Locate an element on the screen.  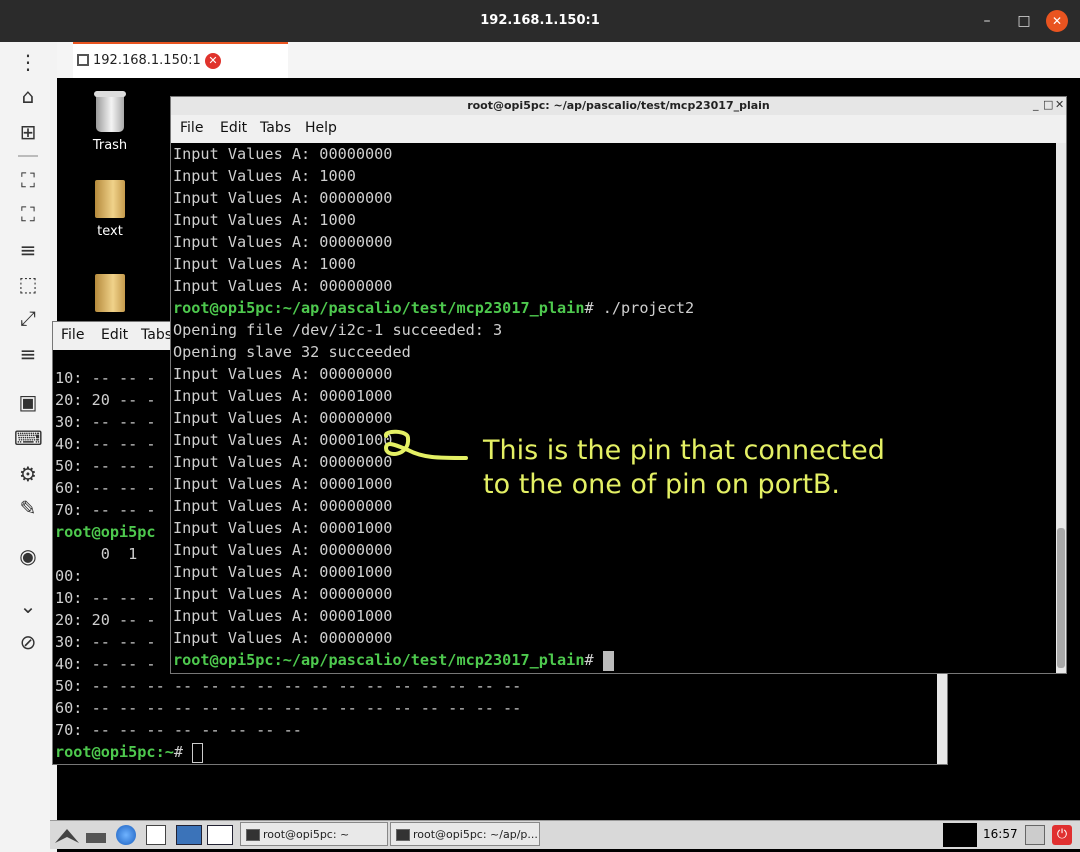
resize-icon: ⬚ is located at coordinates (28, 284).